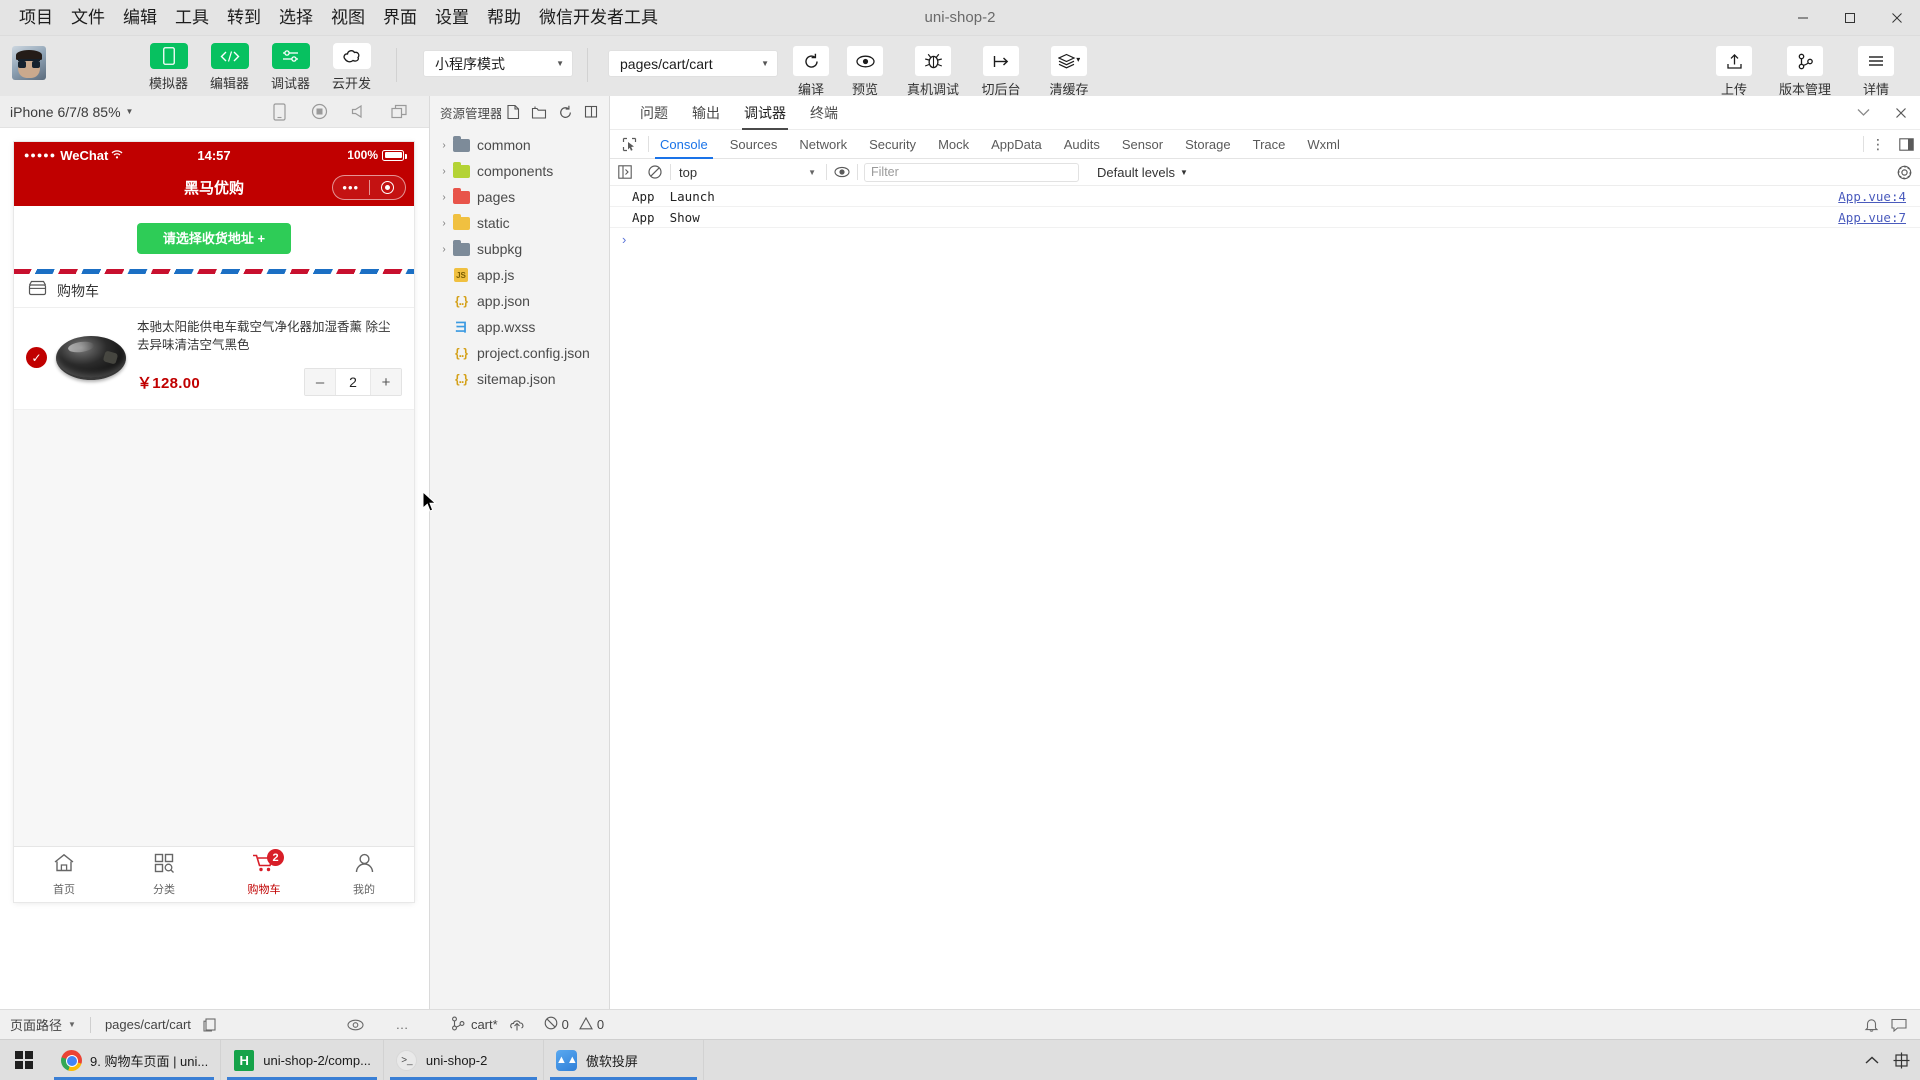 The width and height of the screenshot is (1920, 1080). What do you see at coordinates (693, 63) in the screenshot?
I see `page-route-select: pages/cart/cart ▼` at bounding box center [693, 63].